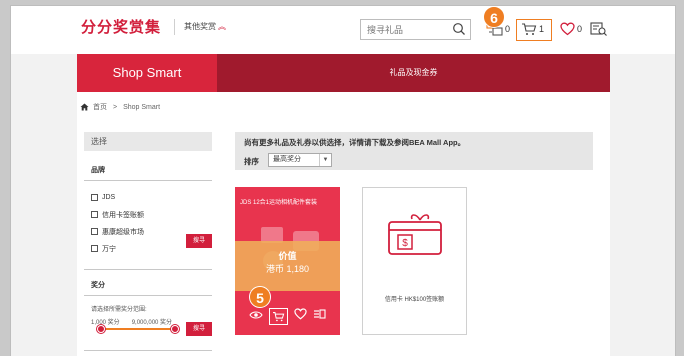 The height and width of the screenshot is (356, 684). I want to click on search-icon, so click(459, 31).